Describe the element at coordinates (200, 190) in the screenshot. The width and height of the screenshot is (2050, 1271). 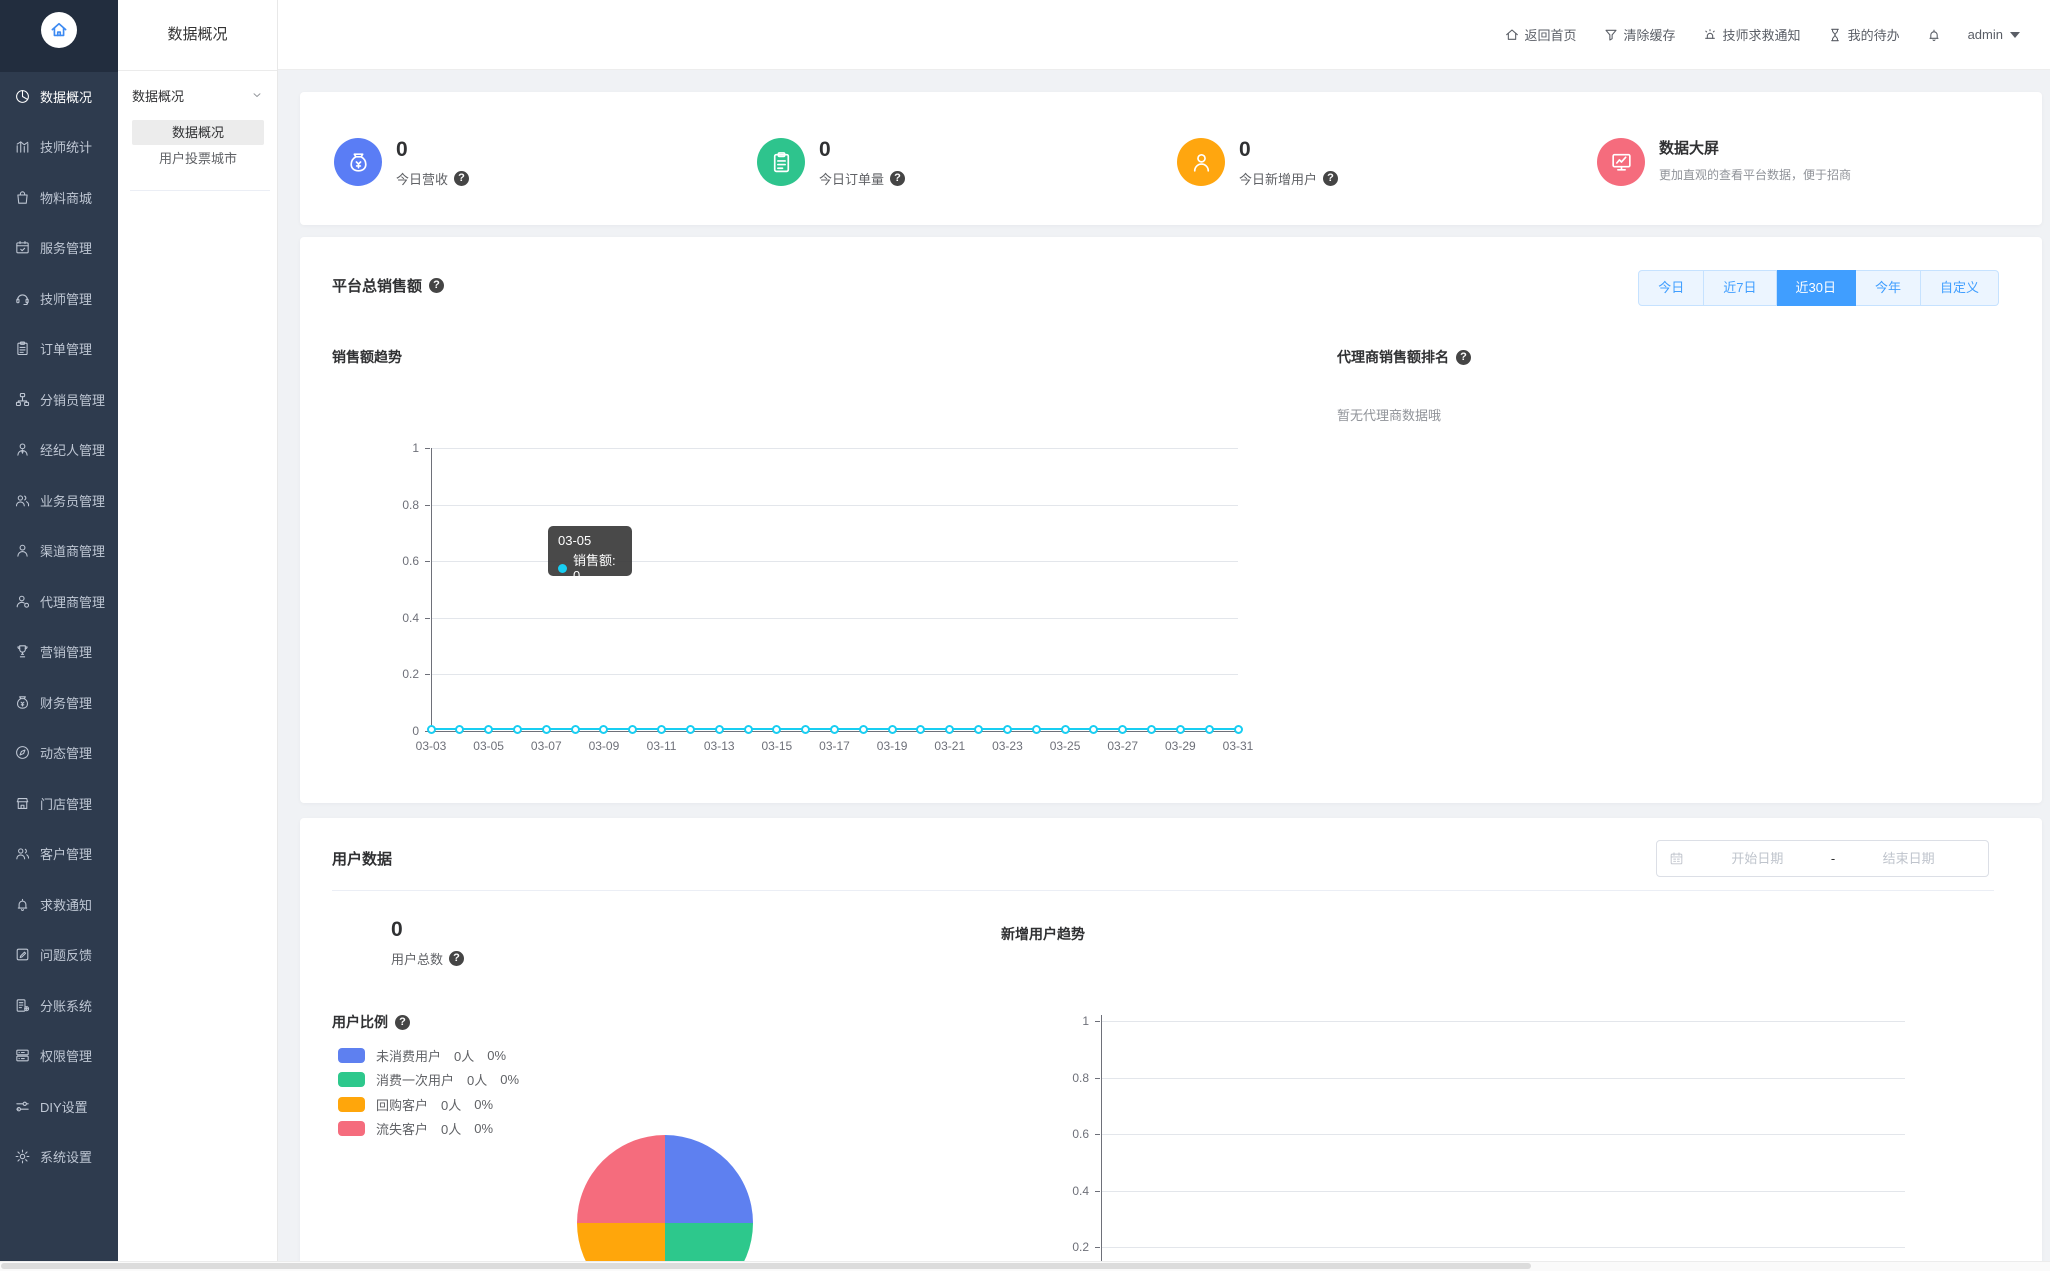
I see `subnav-divider` at that location.